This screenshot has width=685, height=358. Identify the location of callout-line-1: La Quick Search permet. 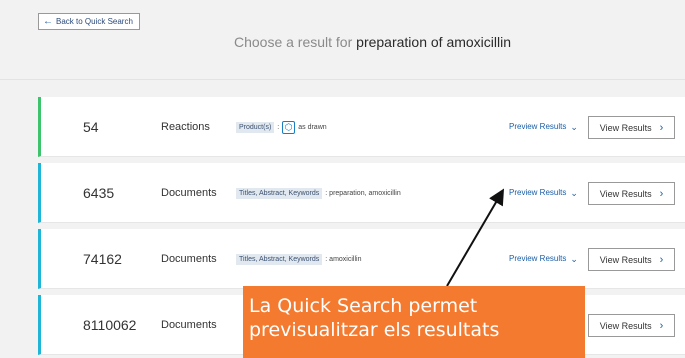
(363, 306).